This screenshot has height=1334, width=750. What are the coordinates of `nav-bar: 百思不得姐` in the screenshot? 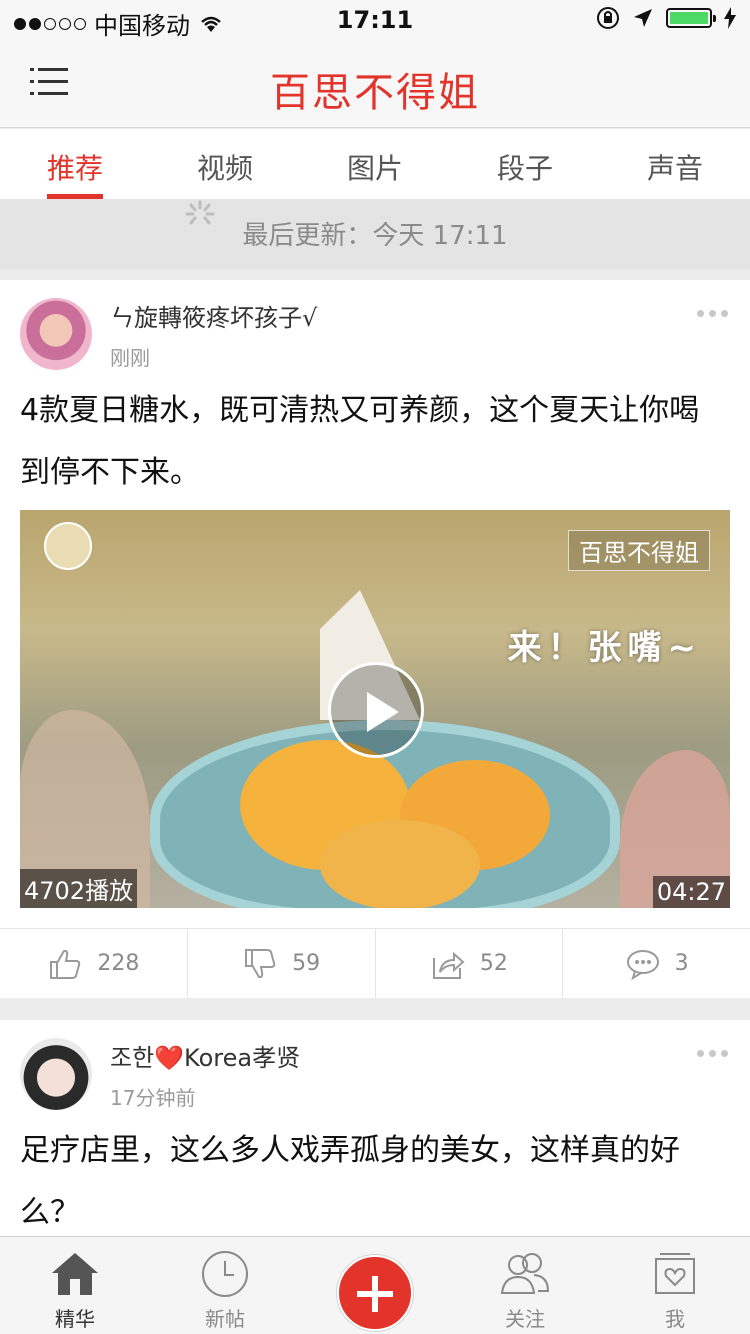 It's located at (375, 84).